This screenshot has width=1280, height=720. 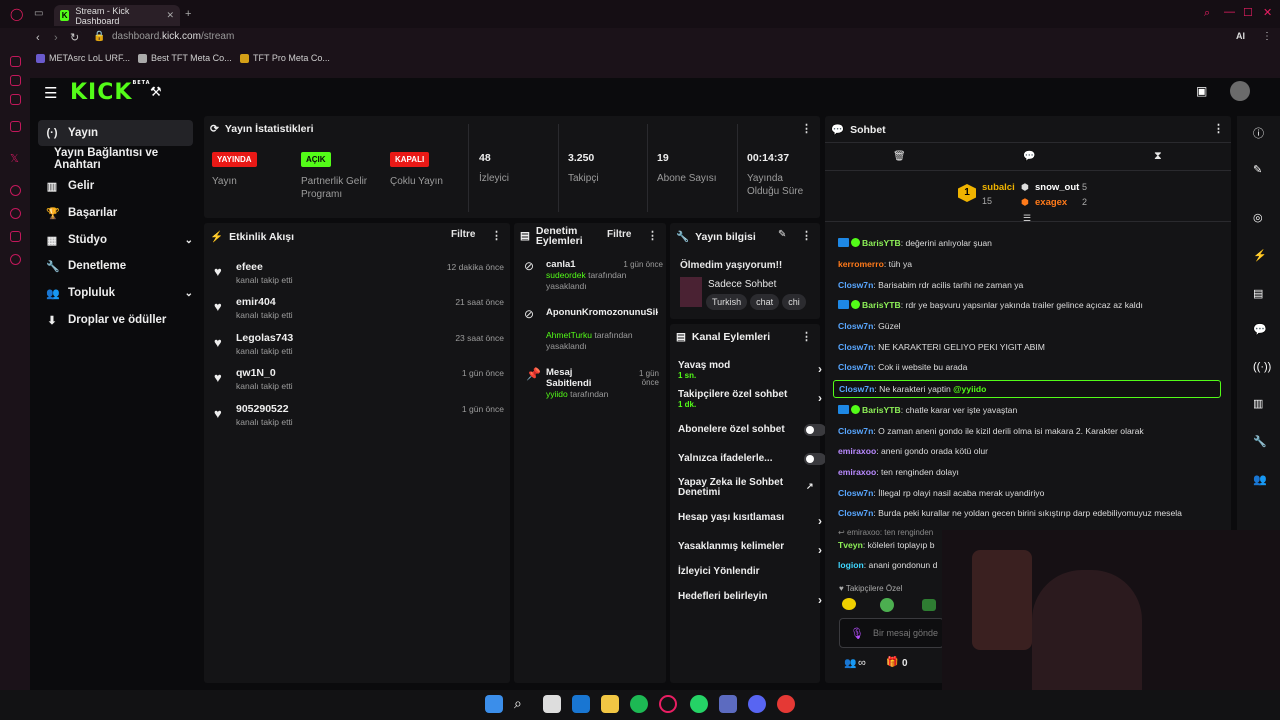 I want to click on top-gifter-name: subalci, so click(x=998, y=187).